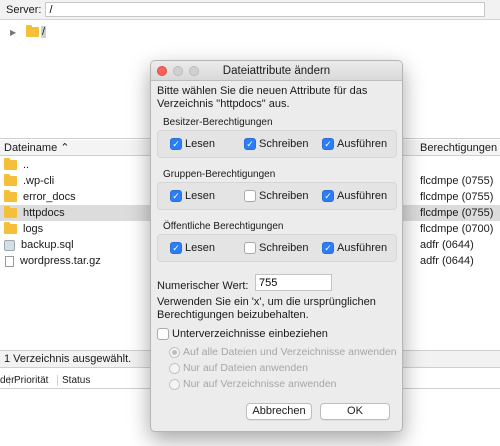  Describe the element at coordinates (26, 165) in the screenshot. I see `file-name: ..` at that location.